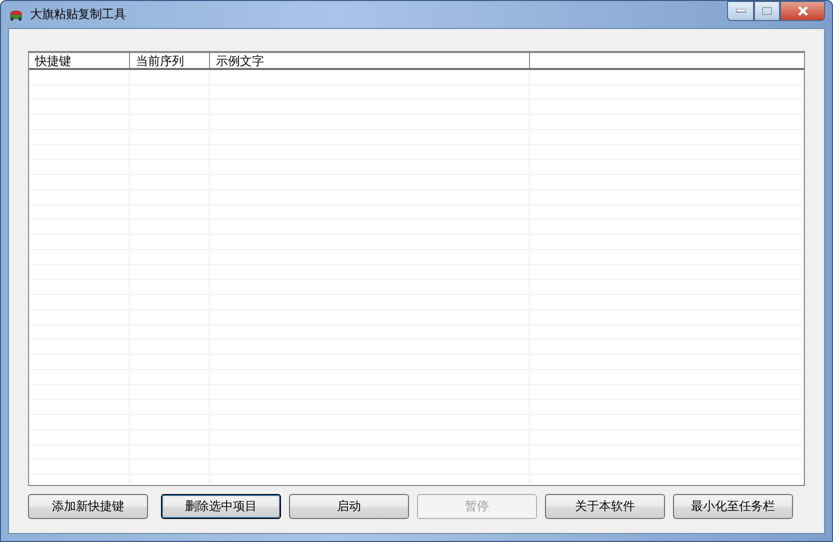  I want to click on close-icon, so click(802, 11).